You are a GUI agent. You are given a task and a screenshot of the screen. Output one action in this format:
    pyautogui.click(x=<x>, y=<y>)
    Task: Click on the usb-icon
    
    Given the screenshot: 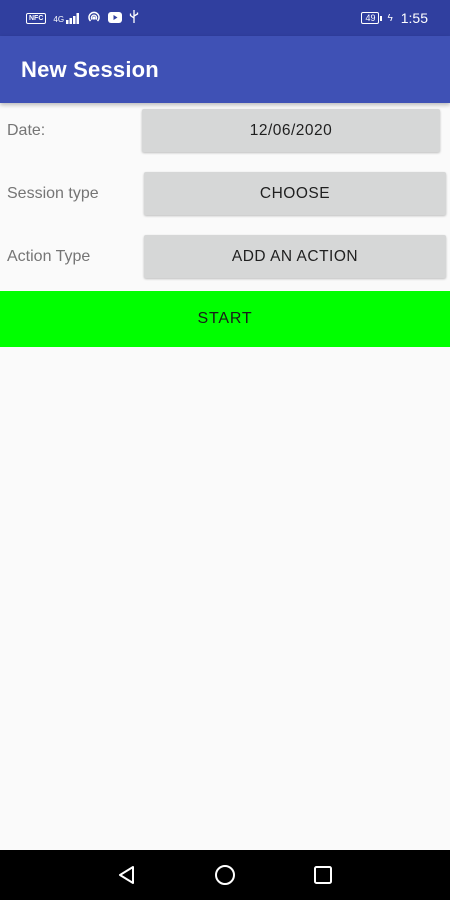 What is the action you would take?
    pyautogui.click(x=134, y=18)
    